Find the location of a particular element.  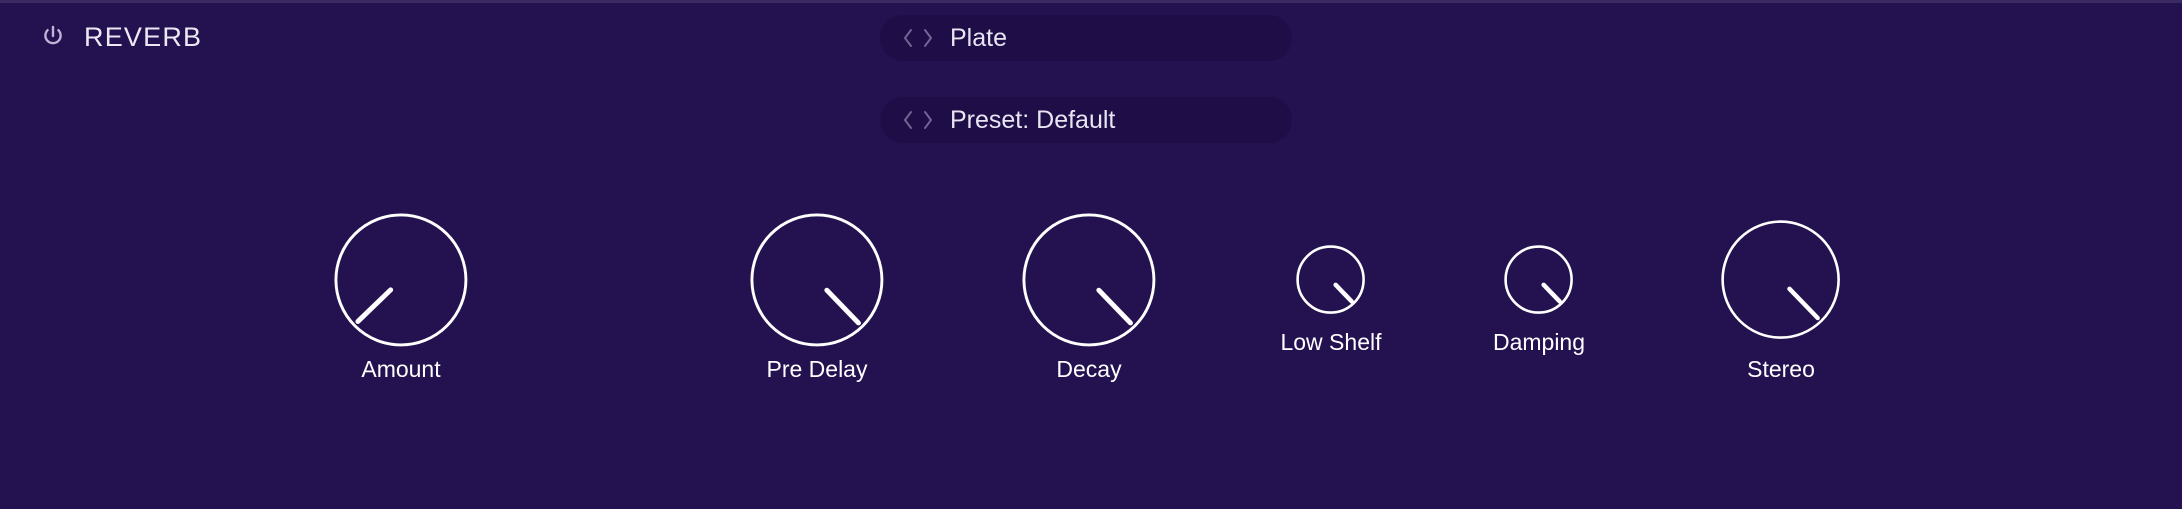

power-icon is located at coordinates (53, 37).